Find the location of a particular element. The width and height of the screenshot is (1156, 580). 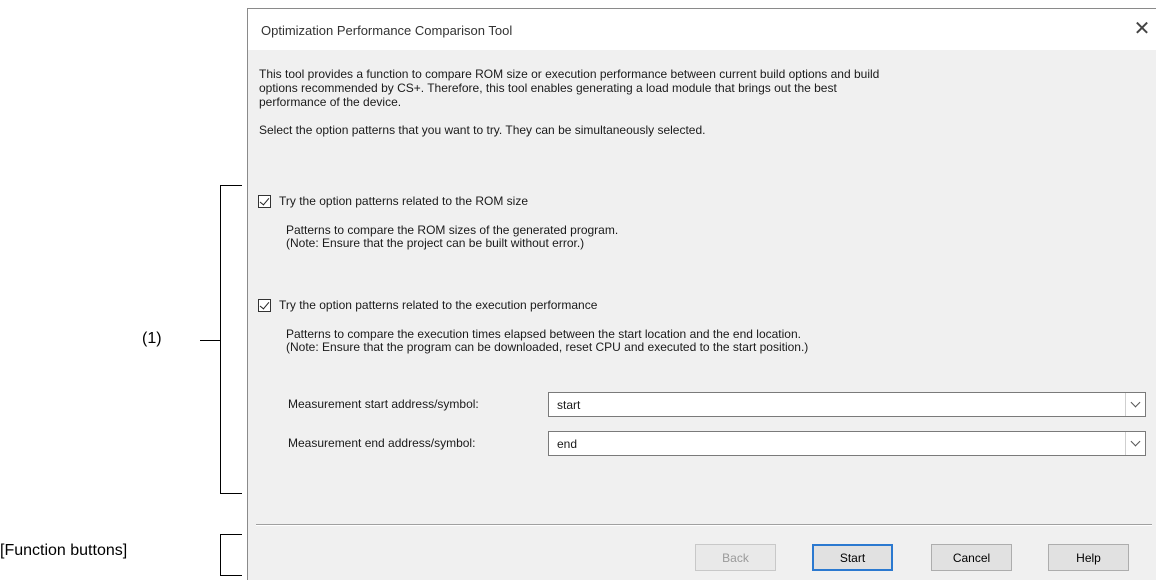

help-button: Help is located at coordinates (1088, 557).